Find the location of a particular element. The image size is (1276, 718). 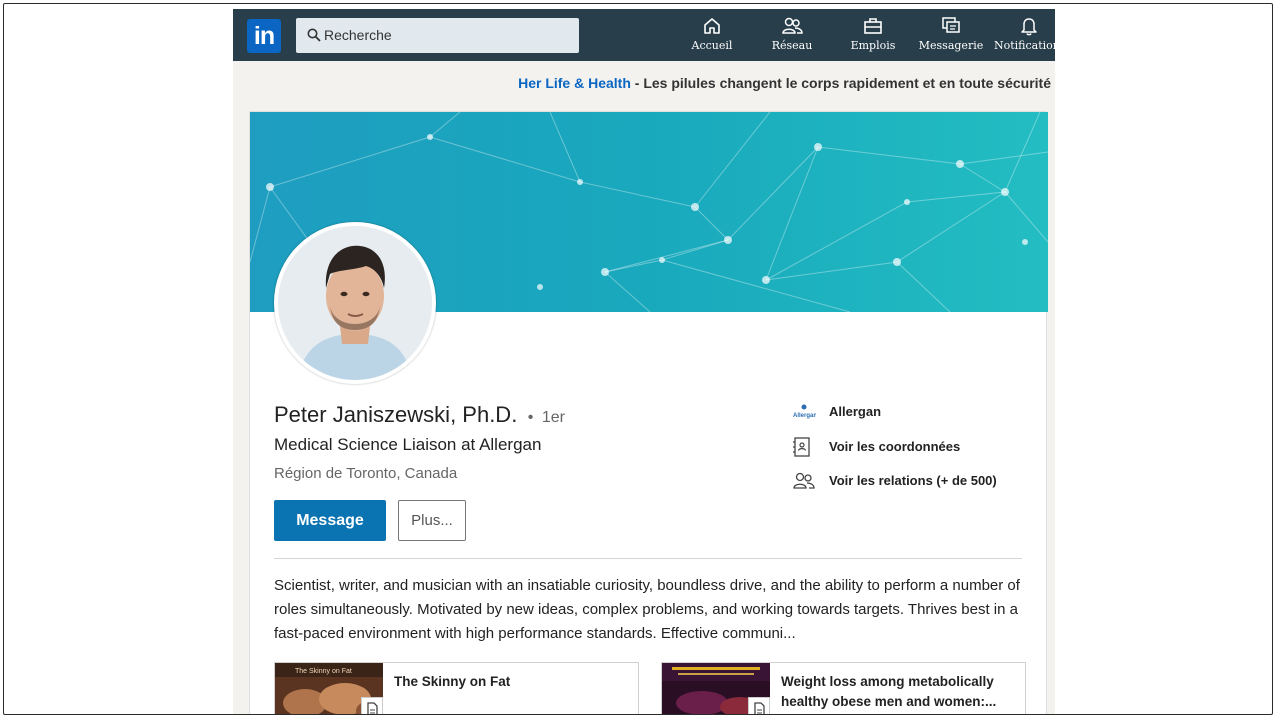

svg-text: Allergan is located at coordinates (804, 416).